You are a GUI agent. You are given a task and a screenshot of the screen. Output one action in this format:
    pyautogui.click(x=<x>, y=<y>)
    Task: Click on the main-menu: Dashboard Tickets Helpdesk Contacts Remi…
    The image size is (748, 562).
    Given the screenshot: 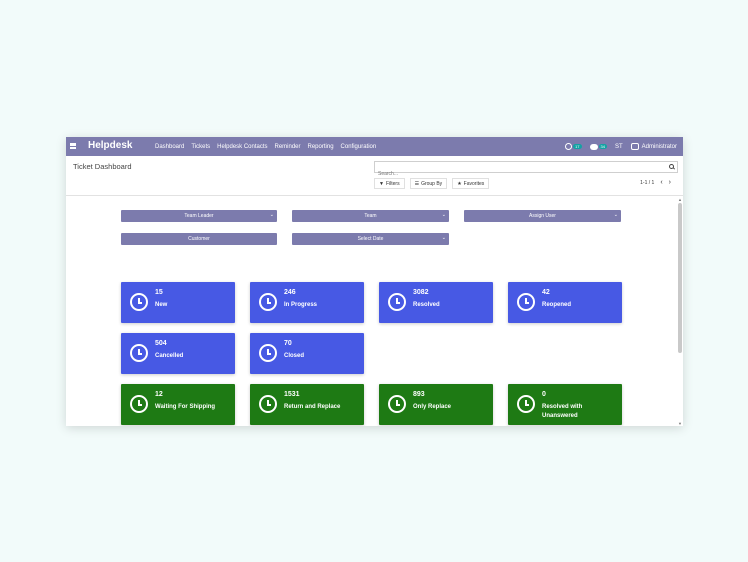 What is the action you would take?
    pyautogui.click(x=265, y=146)
    